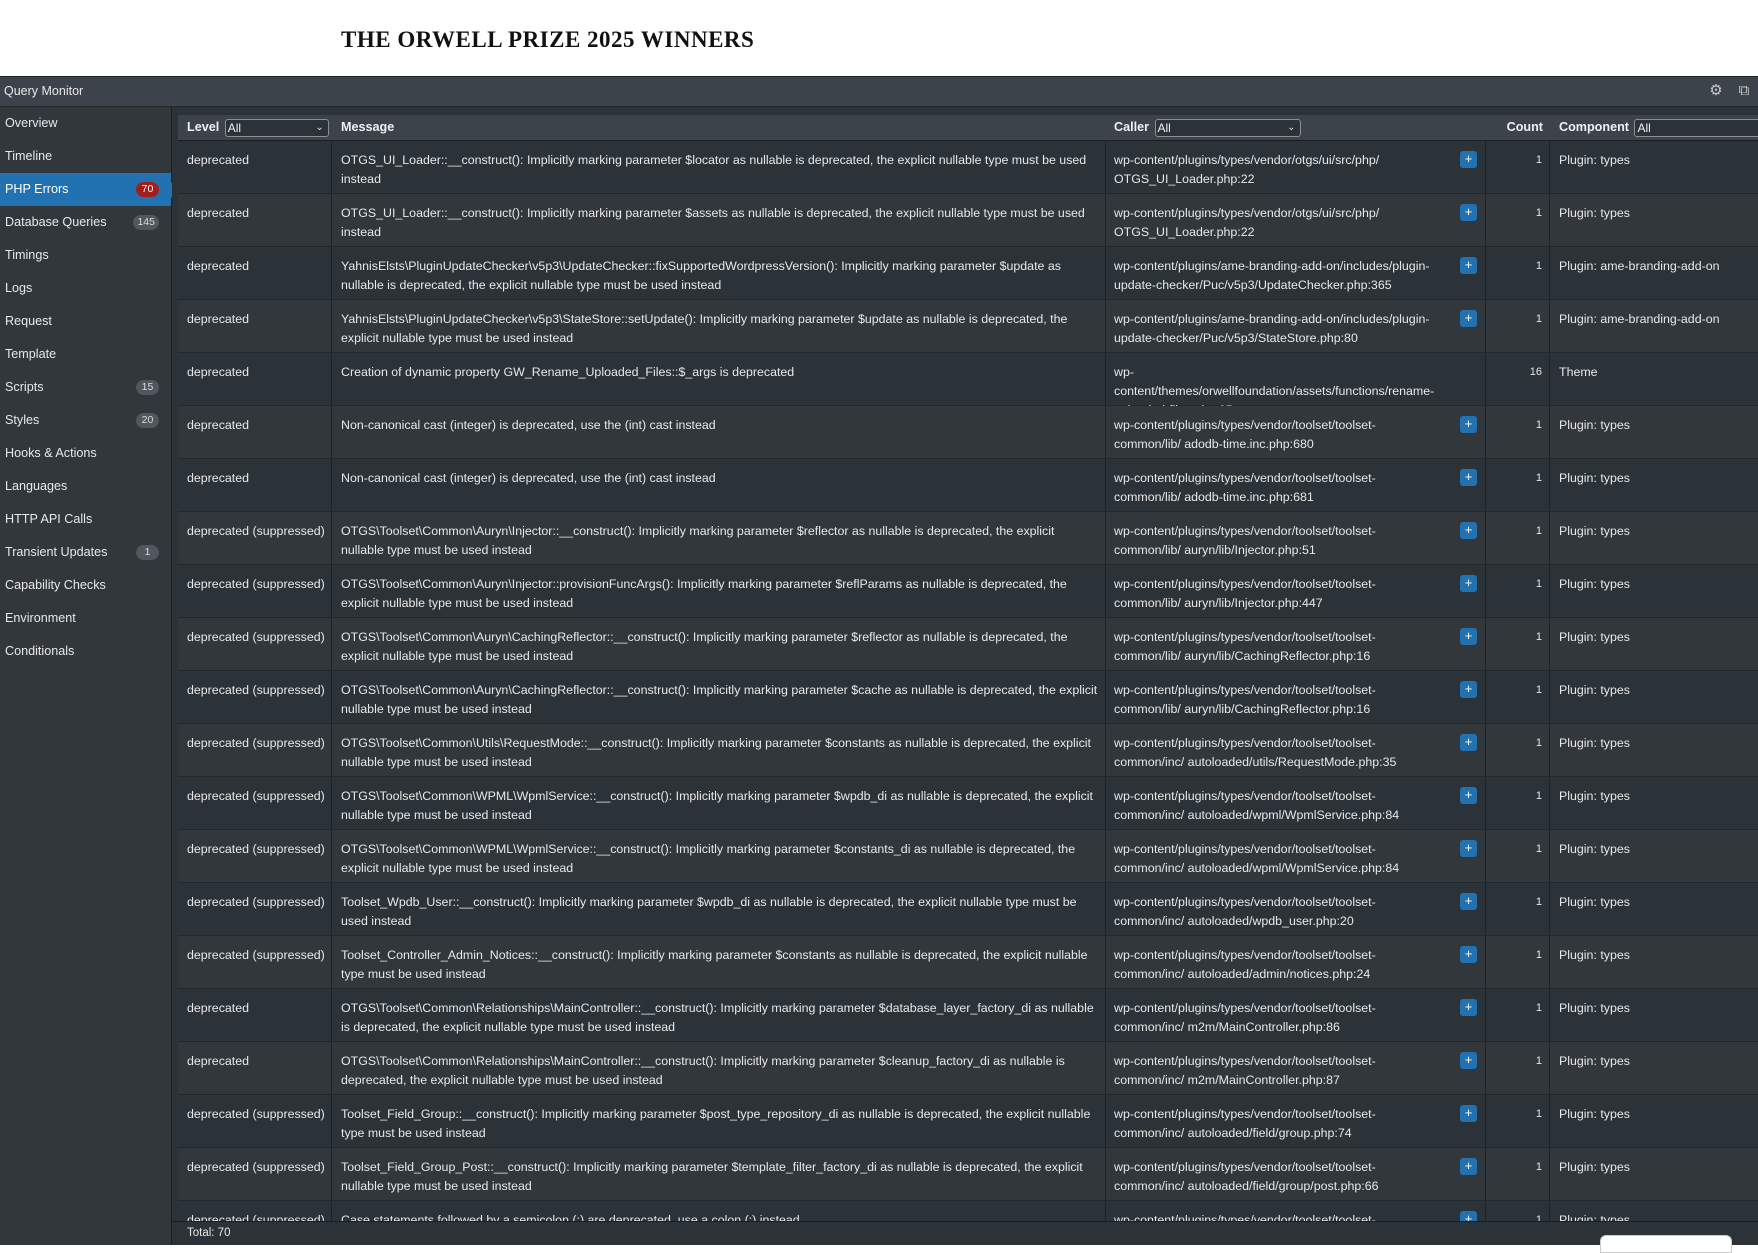 The image size is (1758, 1253). I want to click on sidebar-item-label: Environment, so click(40, 618).